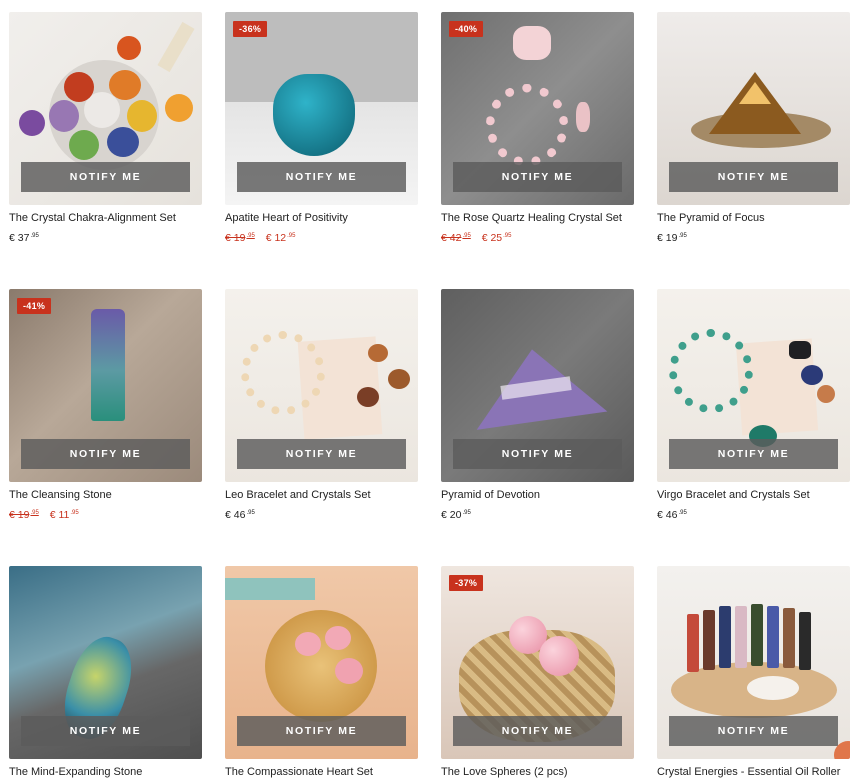  What do you see at coordinates (34, 306) in the screenshot?
I see `discount-badge: -41%` at bounding box center [34, 306].